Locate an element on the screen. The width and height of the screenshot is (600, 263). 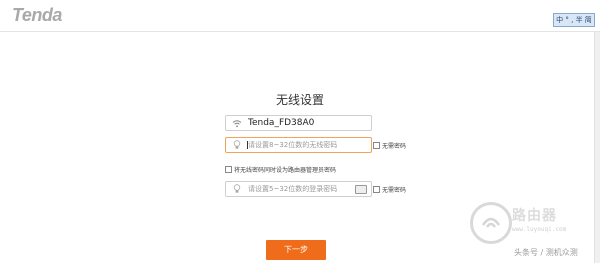
next-button: 下一步 is located at coordinates (296, 250).